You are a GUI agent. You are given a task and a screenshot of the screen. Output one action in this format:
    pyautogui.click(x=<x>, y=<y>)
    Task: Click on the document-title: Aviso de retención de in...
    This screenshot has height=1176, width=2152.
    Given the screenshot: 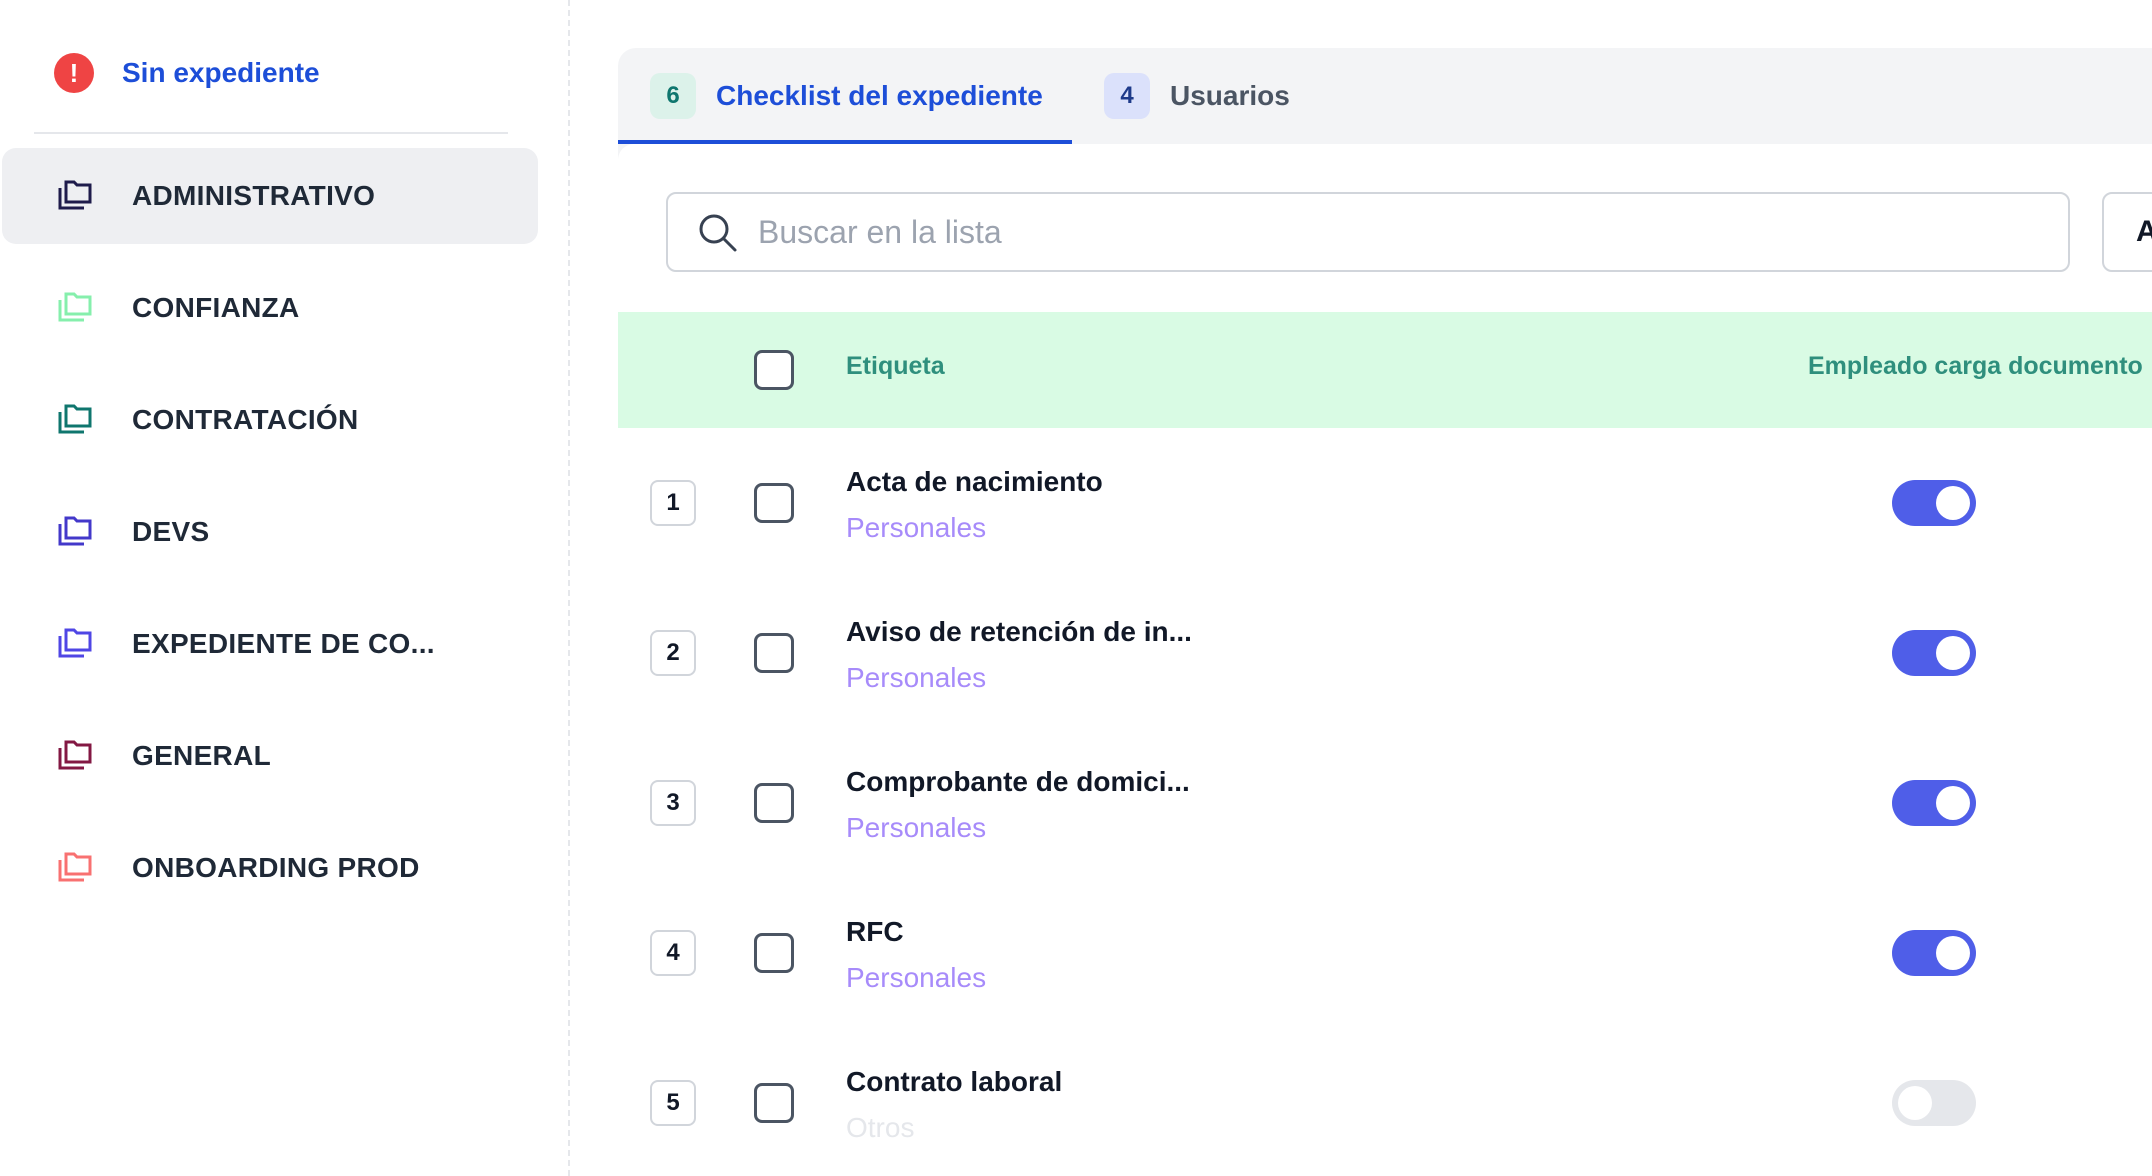 What is the action you would take?
    pyautogui.click(x=1019, y=631)
    